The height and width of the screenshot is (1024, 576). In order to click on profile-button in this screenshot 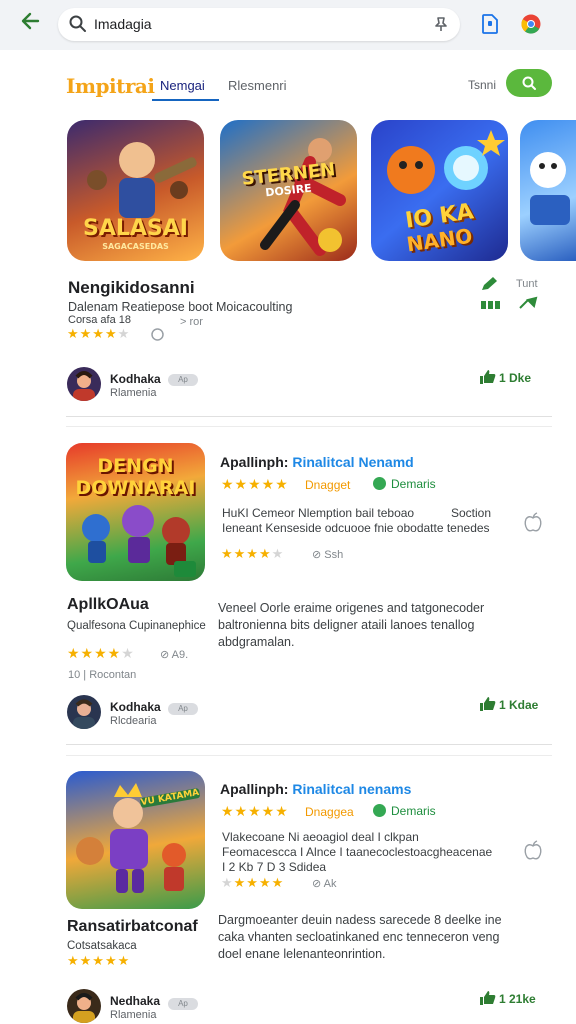, I will do `click(529, 83)`.